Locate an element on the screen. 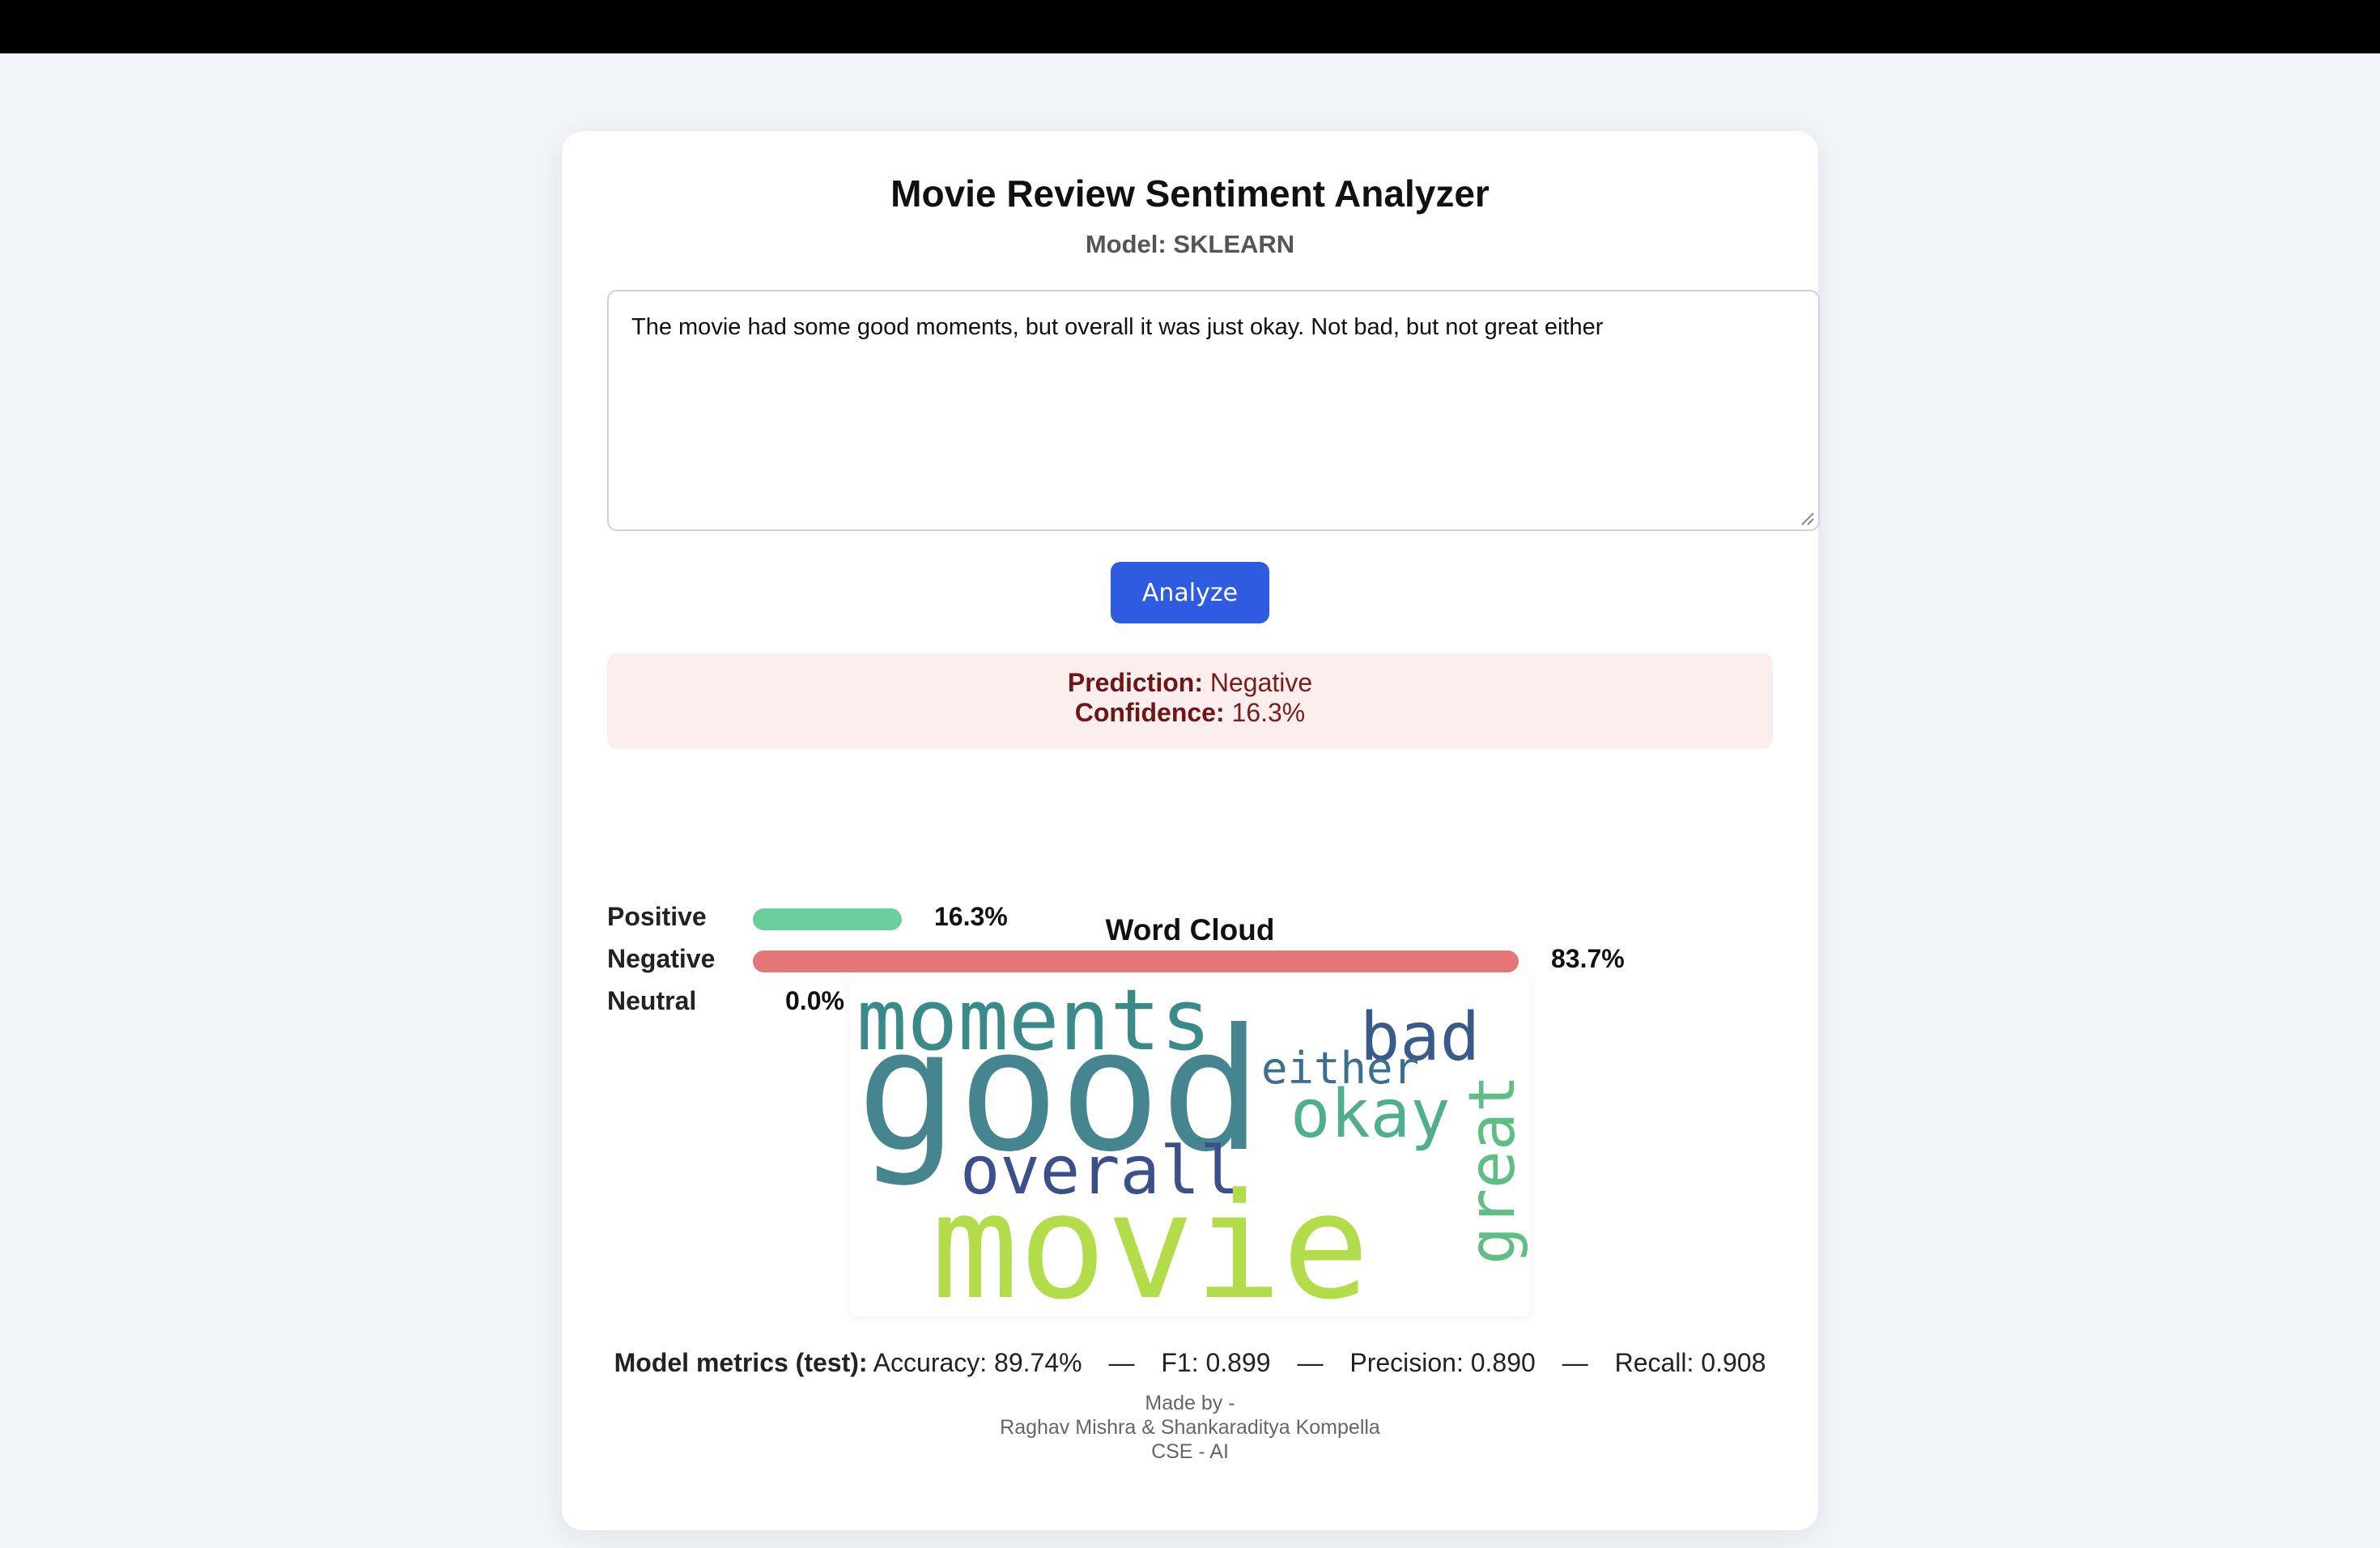  wordcloud-word: movie is located at coordinates (1150, 1239).